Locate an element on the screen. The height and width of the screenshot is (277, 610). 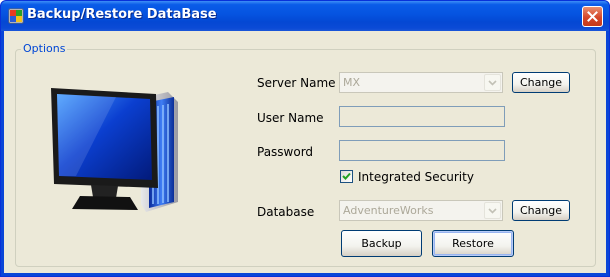
database-label: Database is located at coordinates (286, 212).